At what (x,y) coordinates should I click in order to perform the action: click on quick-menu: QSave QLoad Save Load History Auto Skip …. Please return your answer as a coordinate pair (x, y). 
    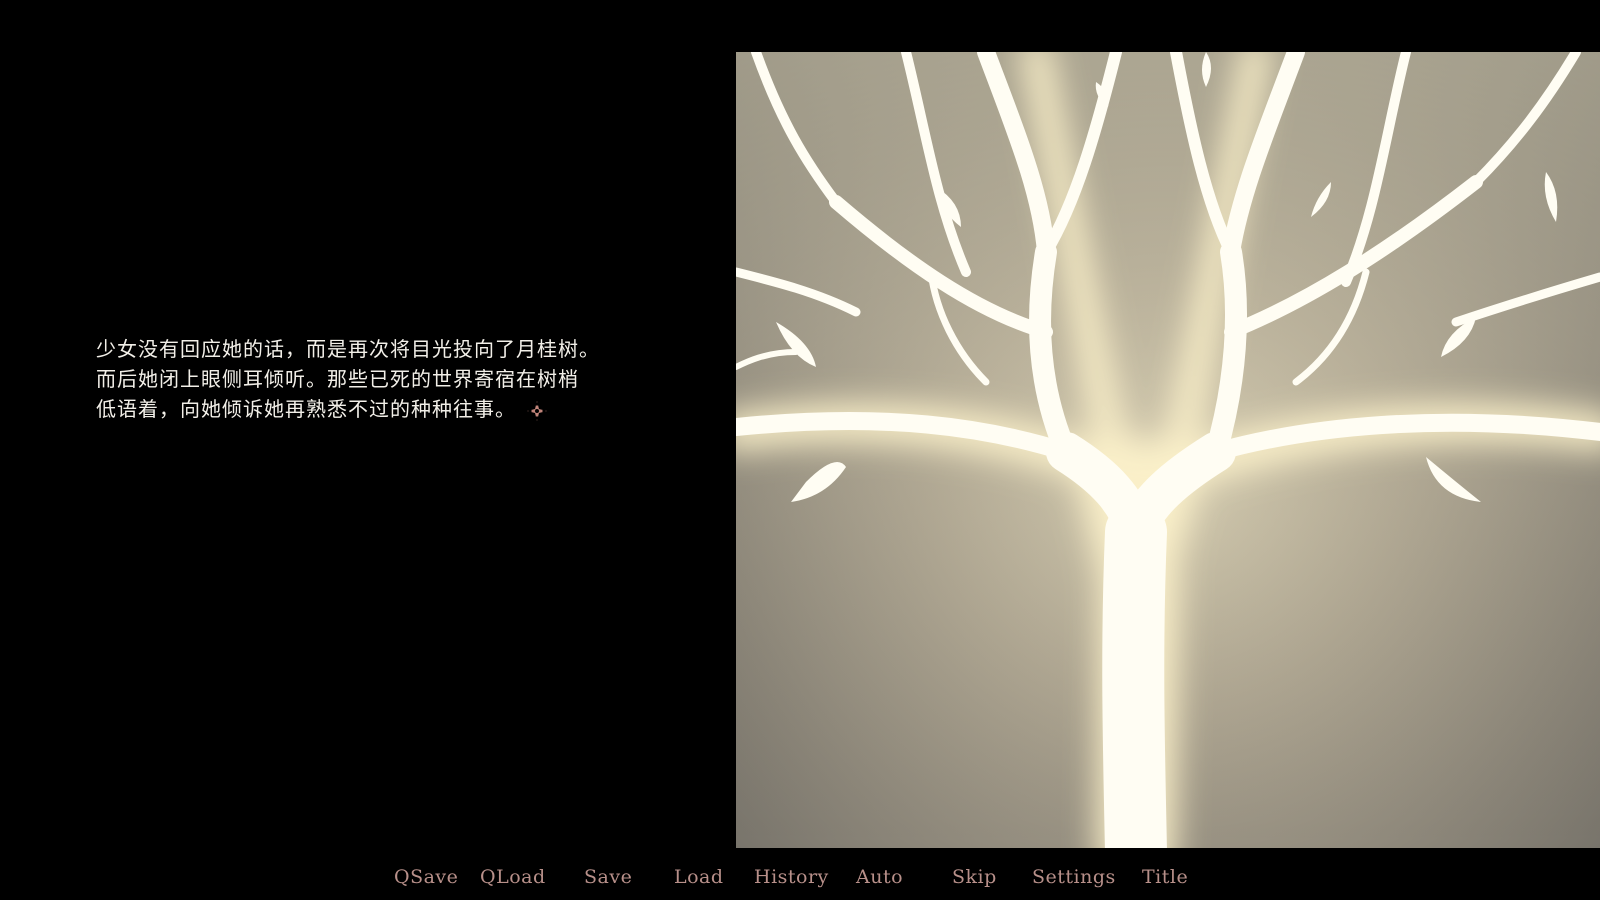
    Looking at the image, I should click on (790, 878).